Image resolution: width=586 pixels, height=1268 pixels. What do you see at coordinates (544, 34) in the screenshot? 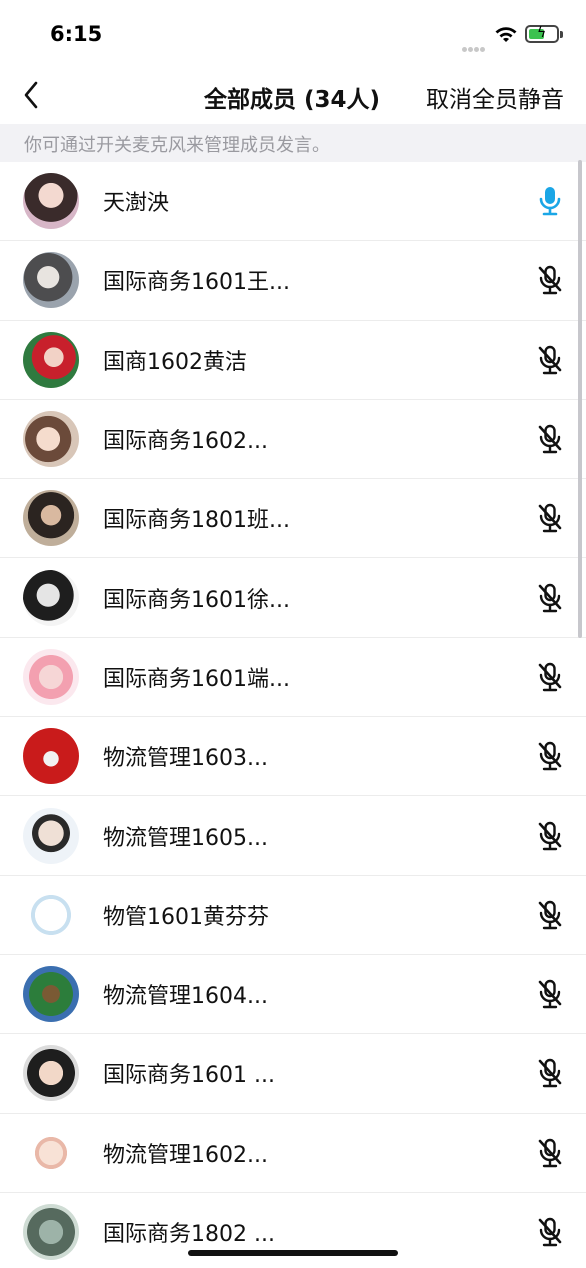
I see `battery-icon: ϟ` at bounding box center [544, 34].